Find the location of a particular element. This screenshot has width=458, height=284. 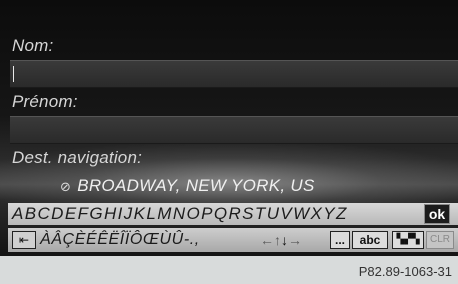

keyboard-special-row: ⇤ ÀÂÇÈÉÊËÎÏÔŒÙÛ-., ←↑↓→ ... abc ▚▞▚ CLR is located at coordinates (233, 240).